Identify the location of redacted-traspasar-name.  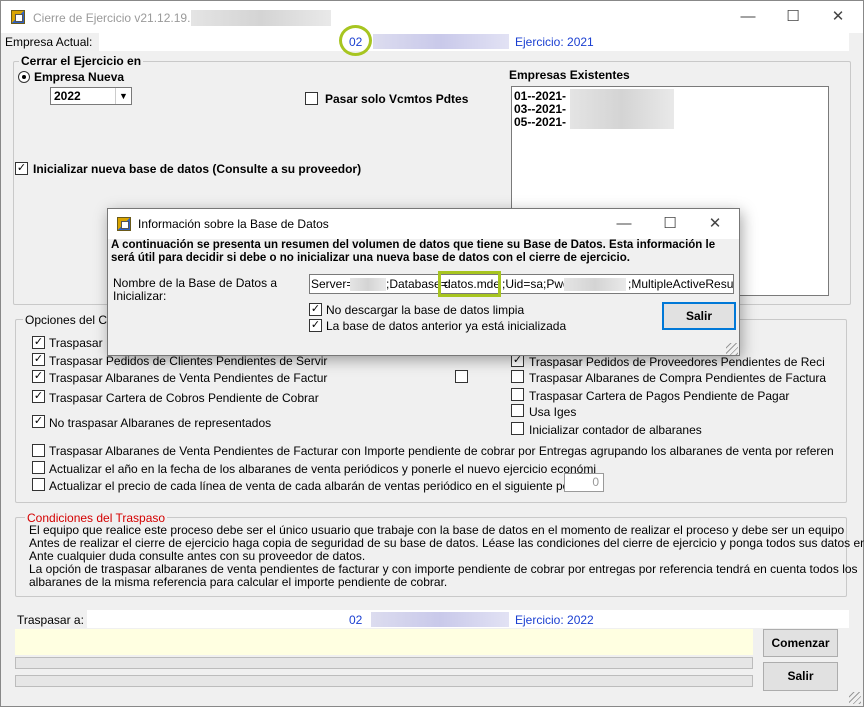
(440, 619).